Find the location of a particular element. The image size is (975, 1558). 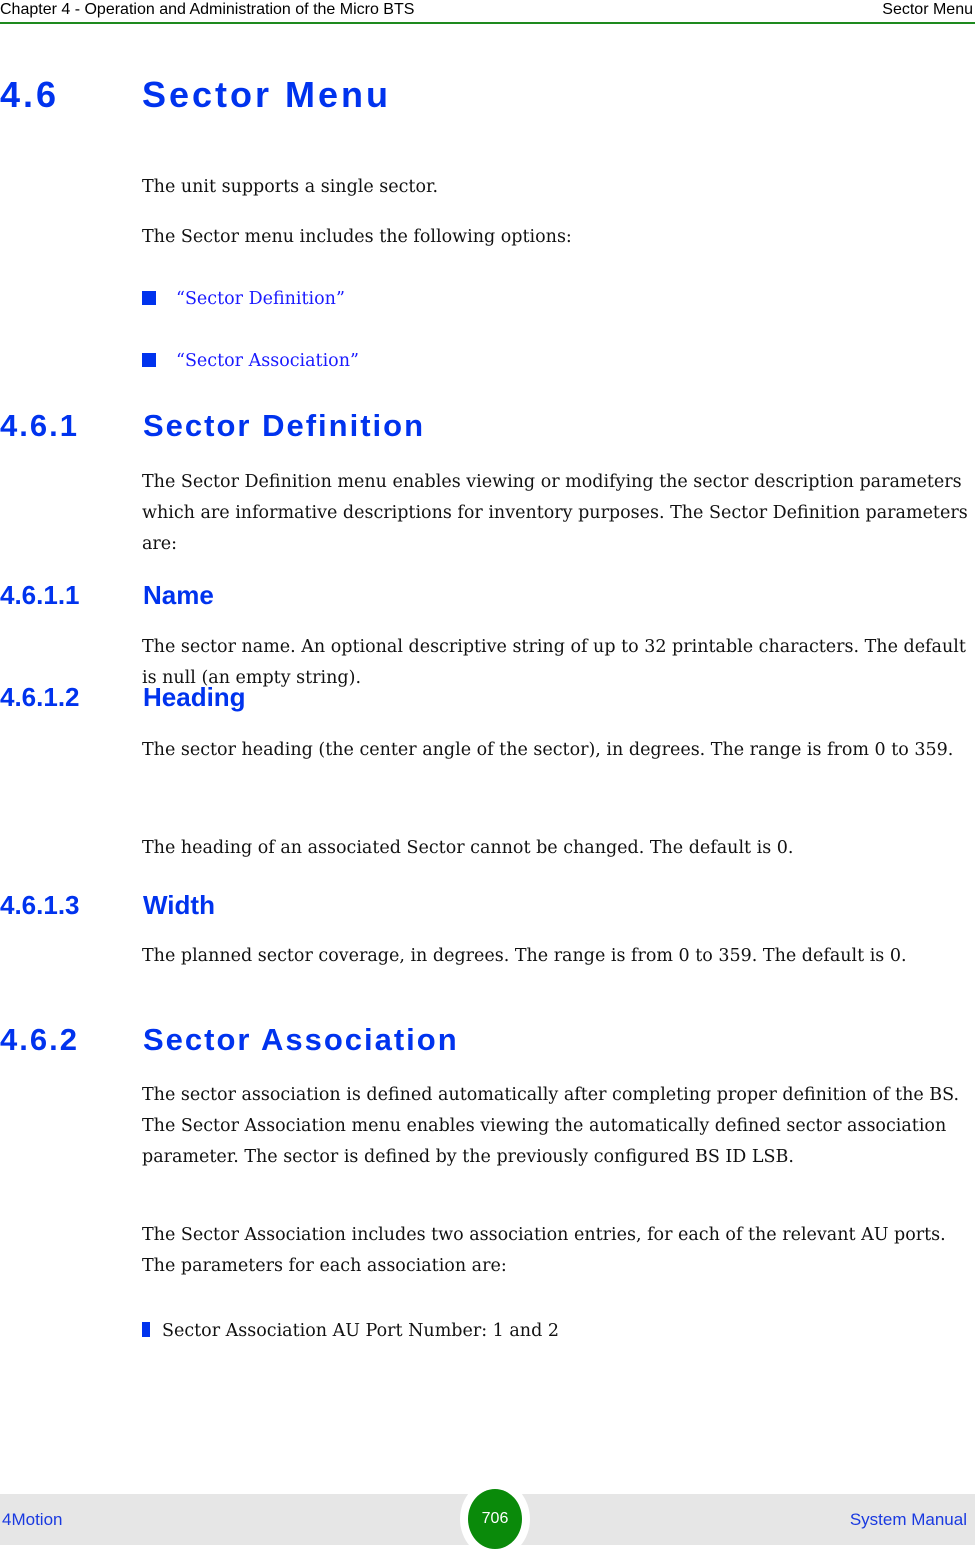

link-sector-definition: “Sector Definition” is located at coordinates (243, 299).